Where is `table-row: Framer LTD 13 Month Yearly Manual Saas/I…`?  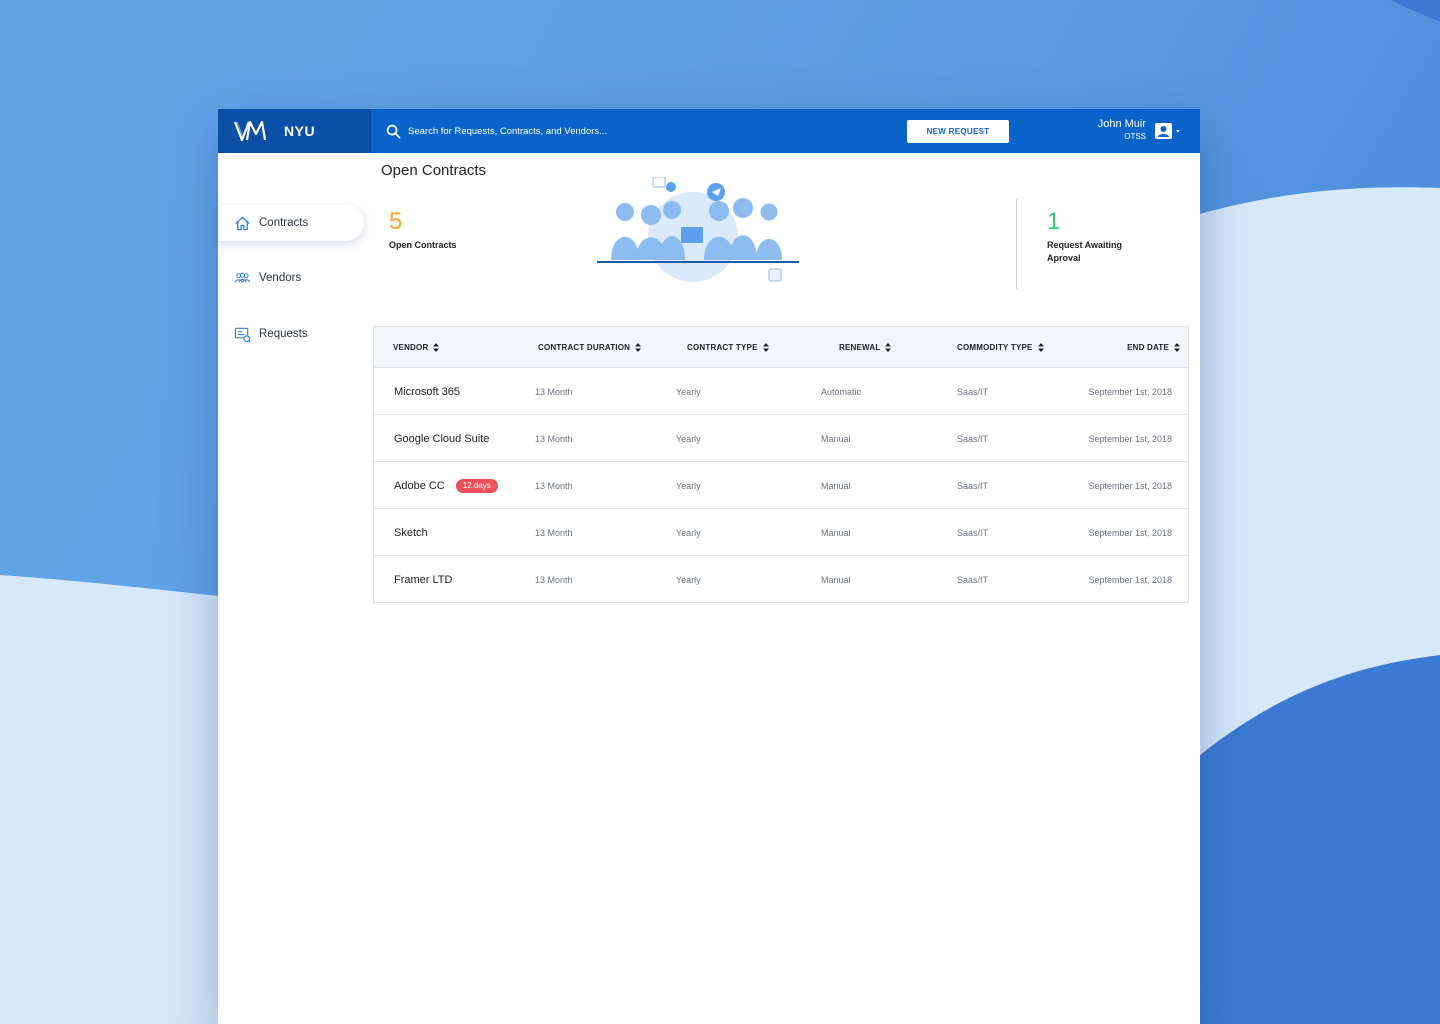
table-row: Framer LTD 13 Month Yearly Manual Saas/I… is located at coordinates (781, 579).